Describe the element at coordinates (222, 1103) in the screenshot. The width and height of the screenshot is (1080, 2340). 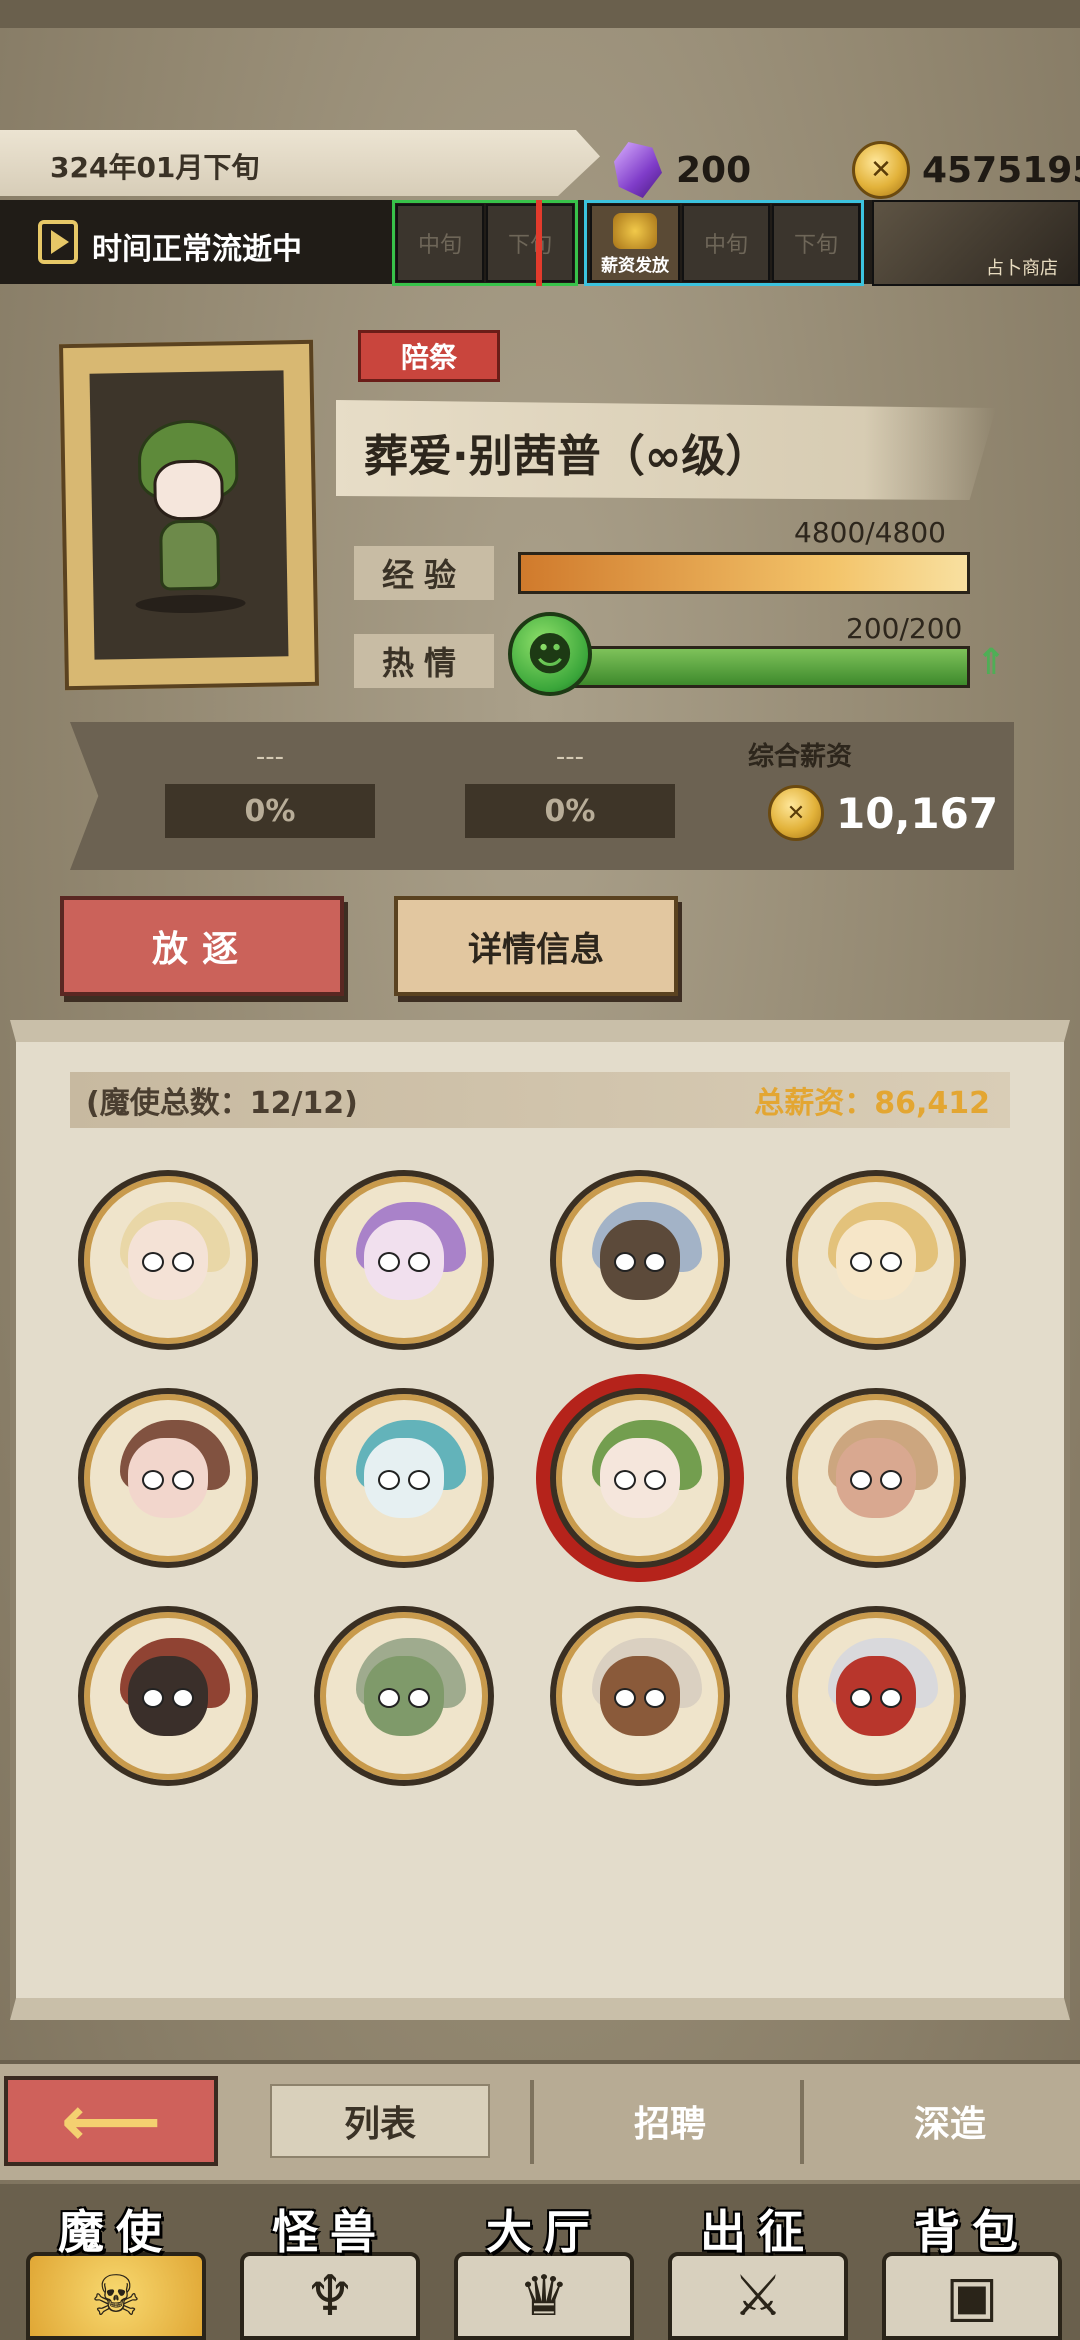
I see `roster-count: (魔使总数：12/12)` at that location.